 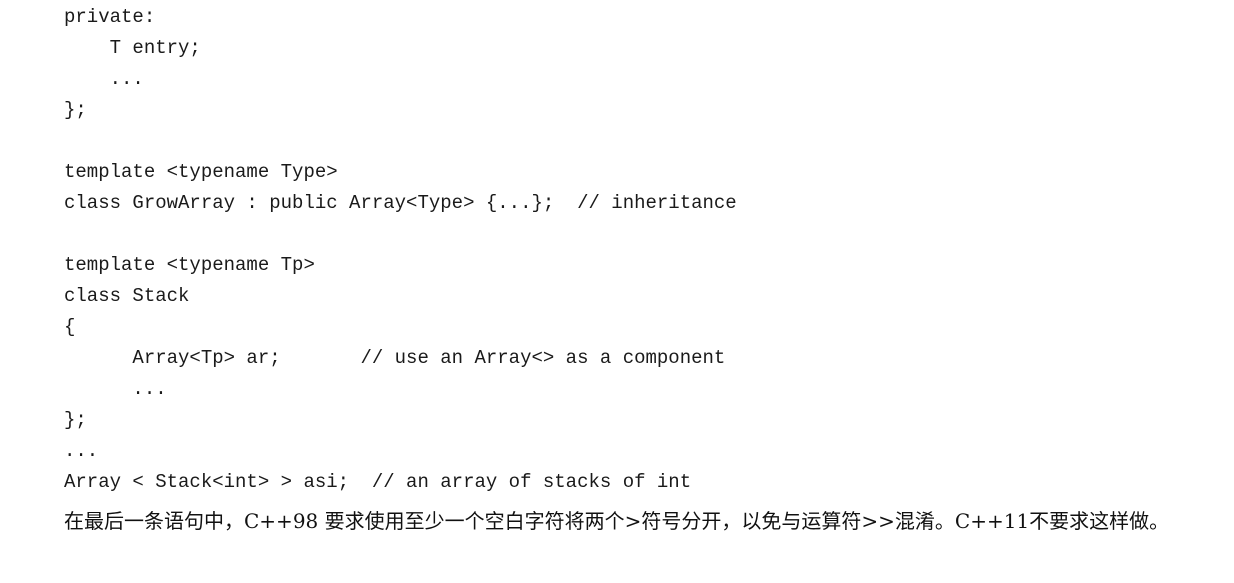 What do you see at coordinates (189, 265) in the screenshot?
I see `code-line: template <typename Tp>` at bounding box center [189, 265].